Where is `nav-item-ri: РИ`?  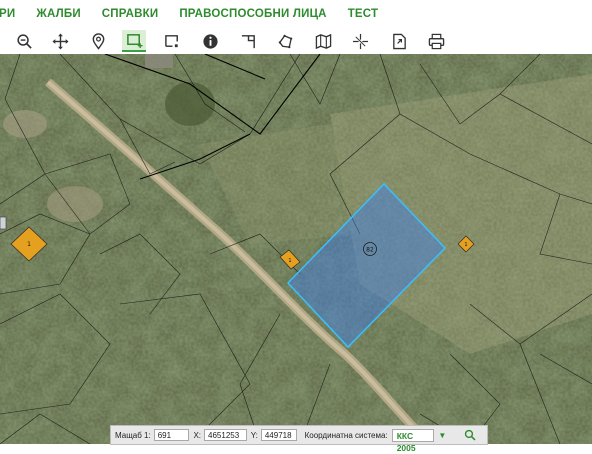 nav-item-ri: РИ is located at coordinates (7, 14).